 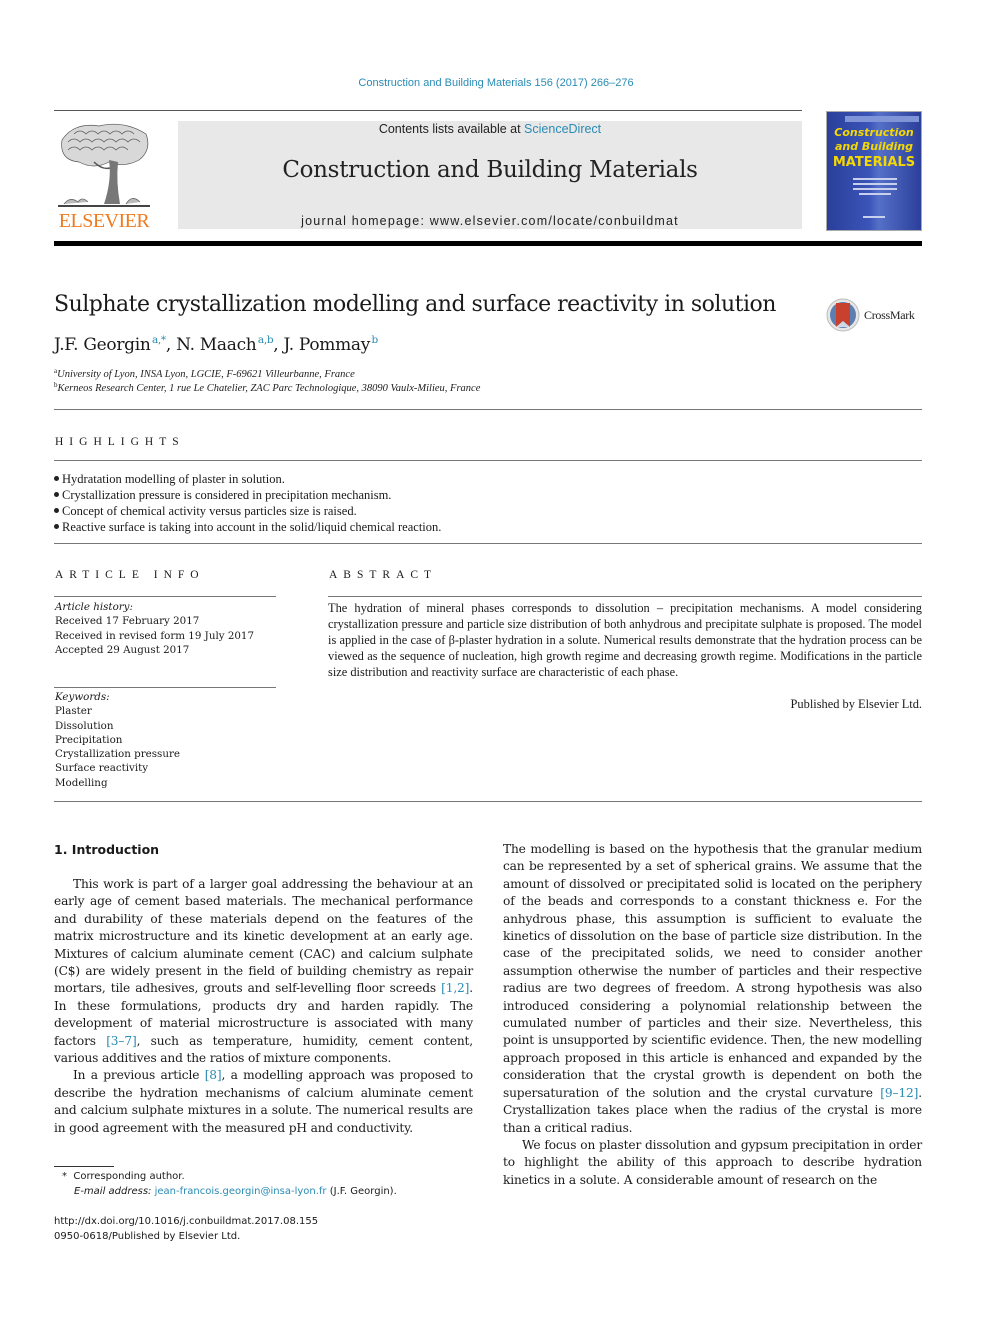 I want to click on journal-title: Construction and Building Materials, so click(x=490, y=170).